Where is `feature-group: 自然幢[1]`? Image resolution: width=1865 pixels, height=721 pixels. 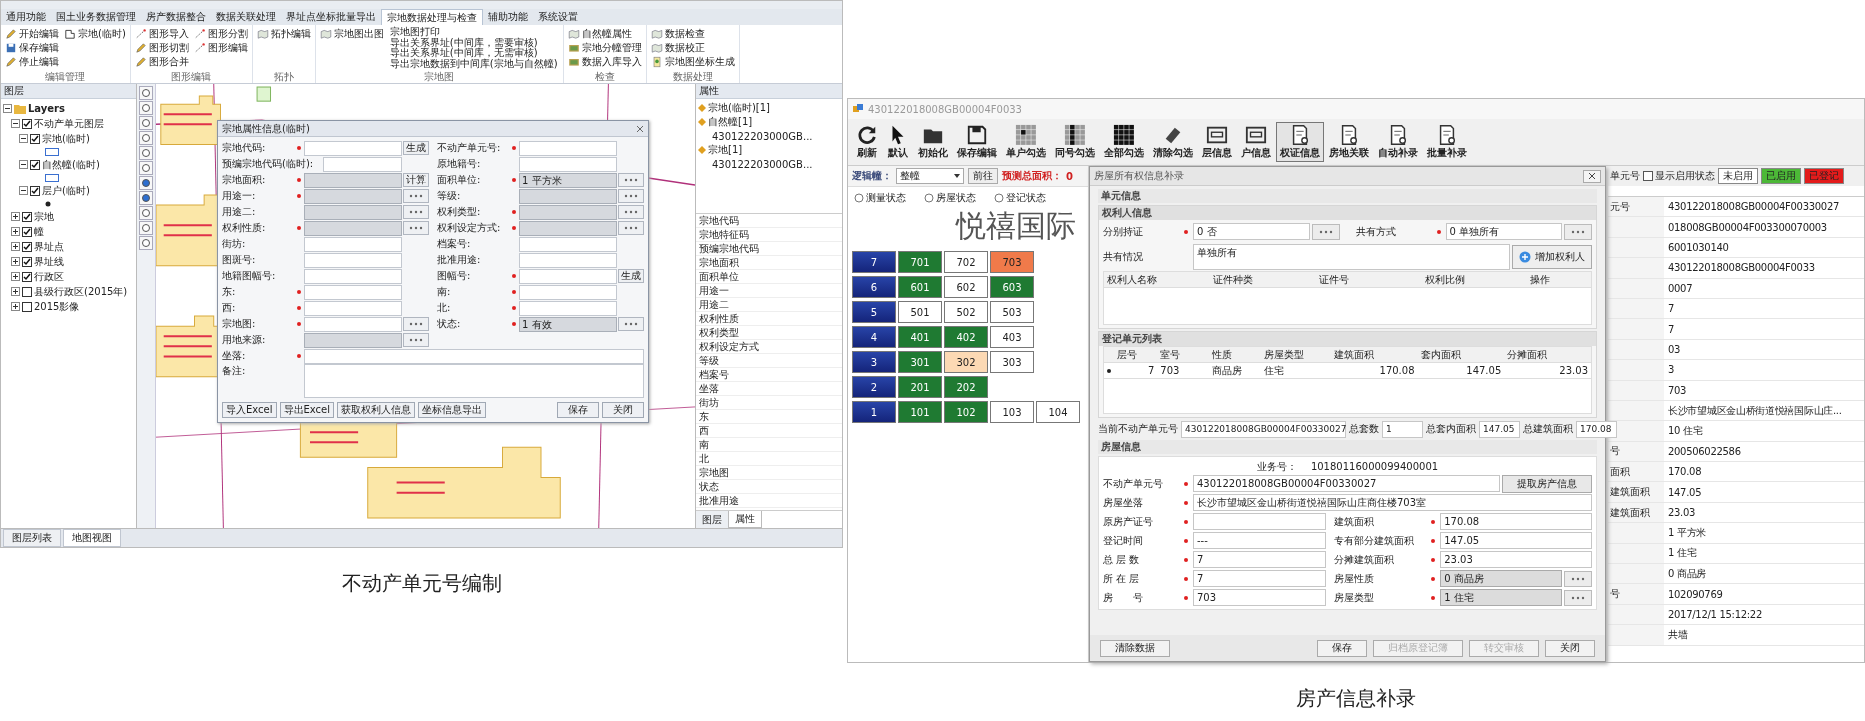
feature-group: 自然幢[1] is located at coordinates (730, 122).